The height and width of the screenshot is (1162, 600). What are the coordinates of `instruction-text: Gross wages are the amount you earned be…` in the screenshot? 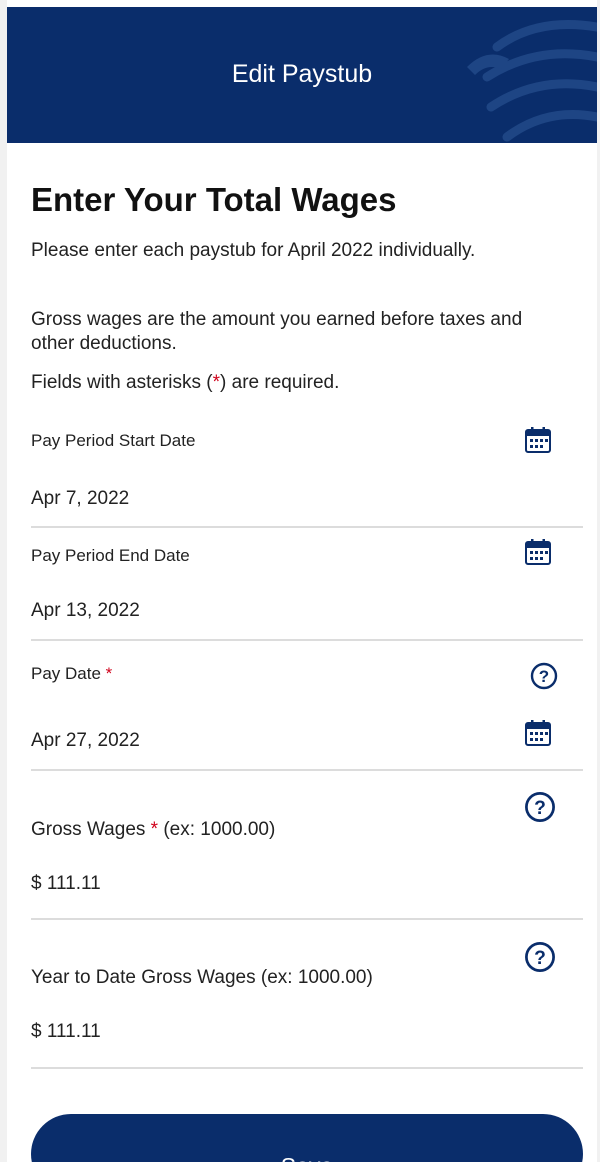 It's located at (277, 331).